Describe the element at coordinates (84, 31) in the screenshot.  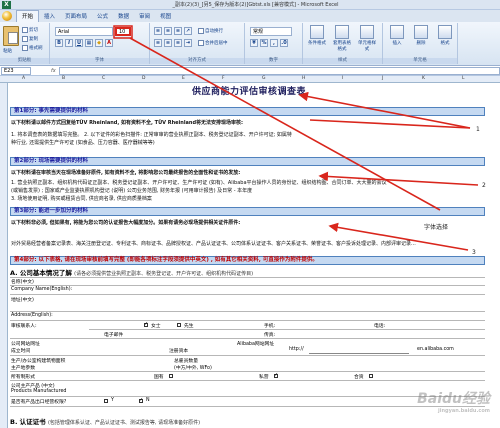
I see `font-name-select: Arial` at that location.